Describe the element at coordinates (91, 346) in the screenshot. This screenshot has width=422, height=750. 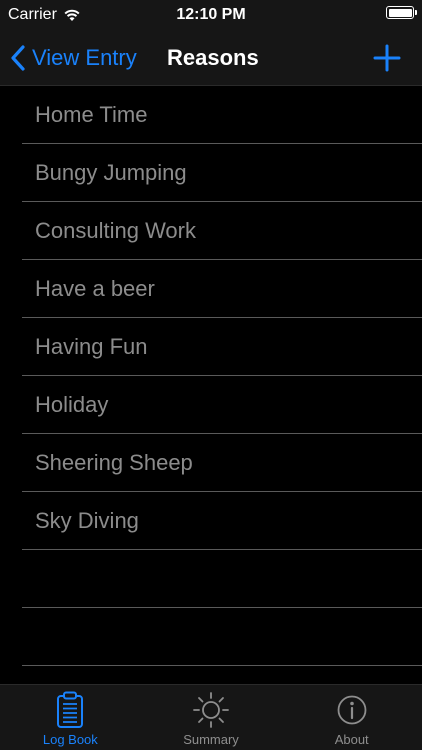
I see `list-item-label: Having Fun` at that location.